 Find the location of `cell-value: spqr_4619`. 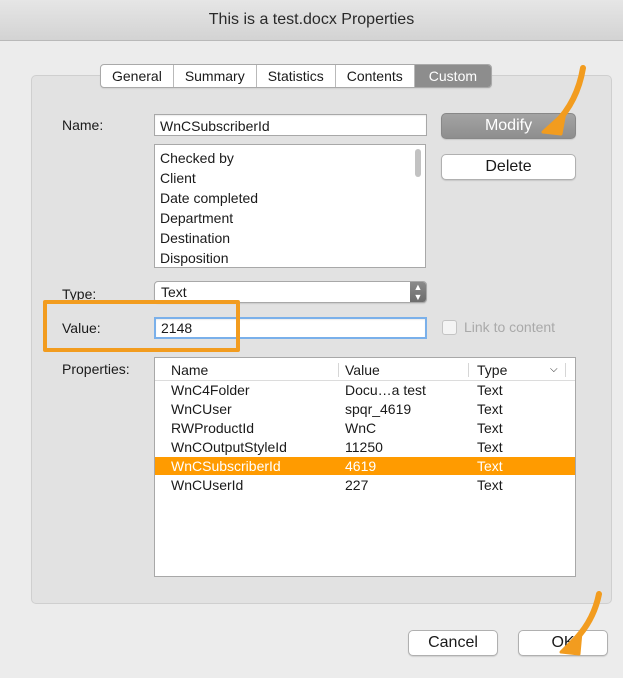

cell-value: spqr_4619 is located at coordinates (378, 409).